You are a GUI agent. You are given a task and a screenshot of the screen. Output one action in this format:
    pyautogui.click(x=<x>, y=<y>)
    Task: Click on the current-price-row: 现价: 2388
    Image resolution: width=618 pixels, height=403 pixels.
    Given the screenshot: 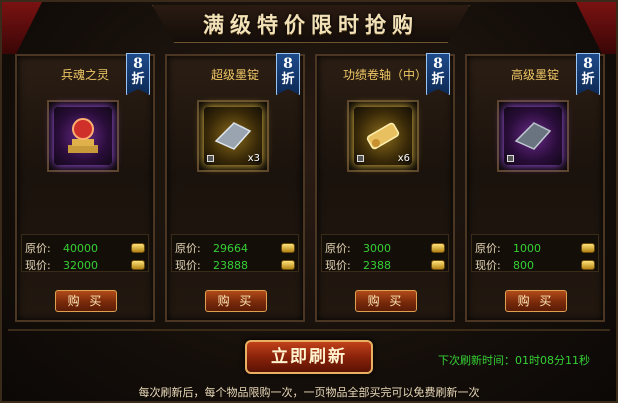 What is the action you would take?
    pyautogui.click(x=385, y=265)
    